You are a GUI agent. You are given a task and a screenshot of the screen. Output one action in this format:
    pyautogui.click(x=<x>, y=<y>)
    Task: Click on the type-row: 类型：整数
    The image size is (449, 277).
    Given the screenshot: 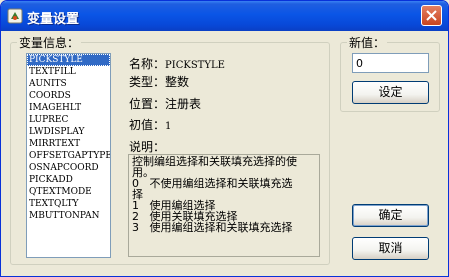 What is the action you would take?
    pyautogui.click(x=159, y=81)
    